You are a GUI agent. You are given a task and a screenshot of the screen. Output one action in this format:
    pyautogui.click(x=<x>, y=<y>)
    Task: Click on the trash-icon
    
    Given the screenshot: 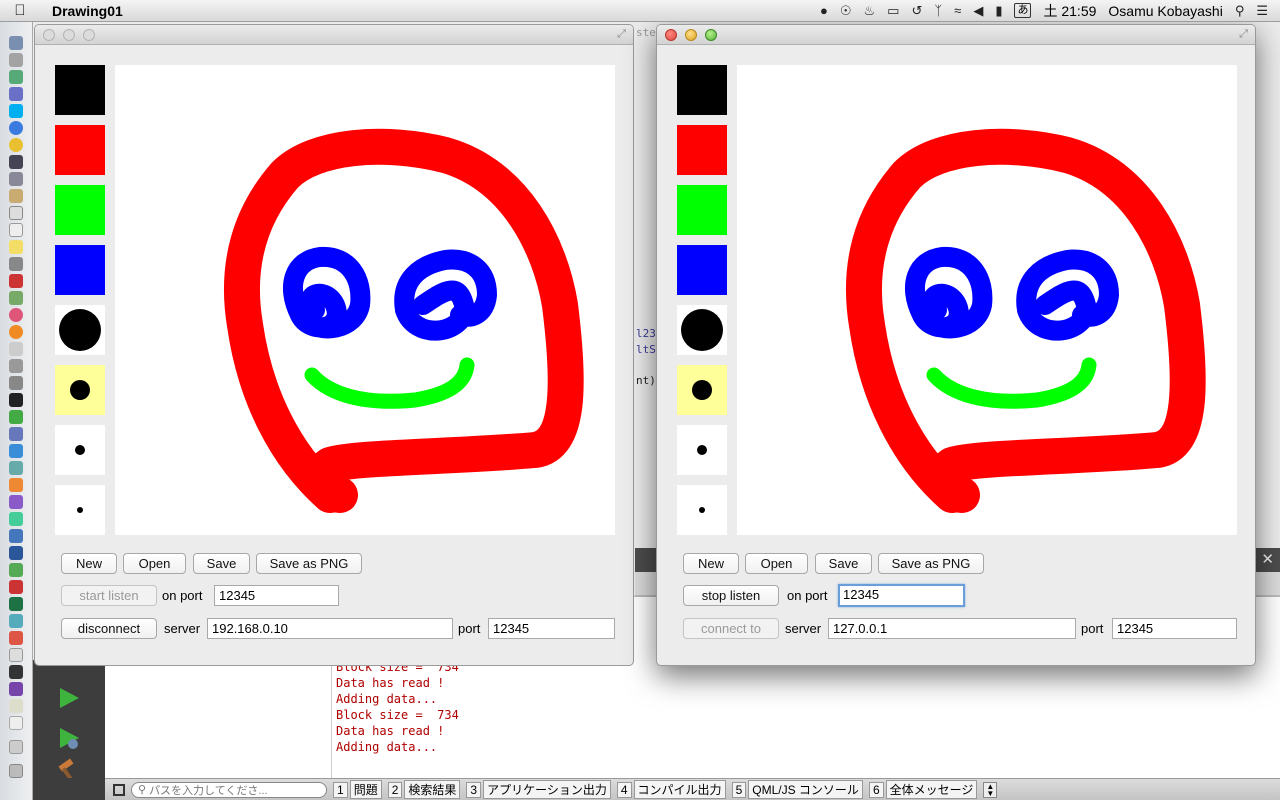 What is the action you would take?
    pyautogui.click(x=16, y=771)
    